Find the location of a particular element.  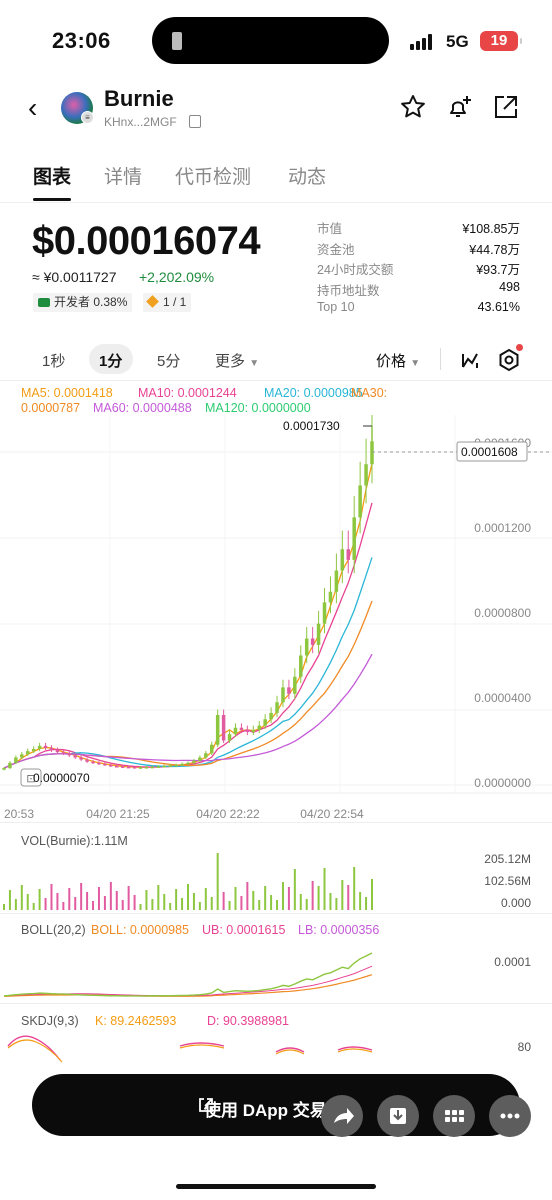

download-fab is located at coordinates (398, 1116).